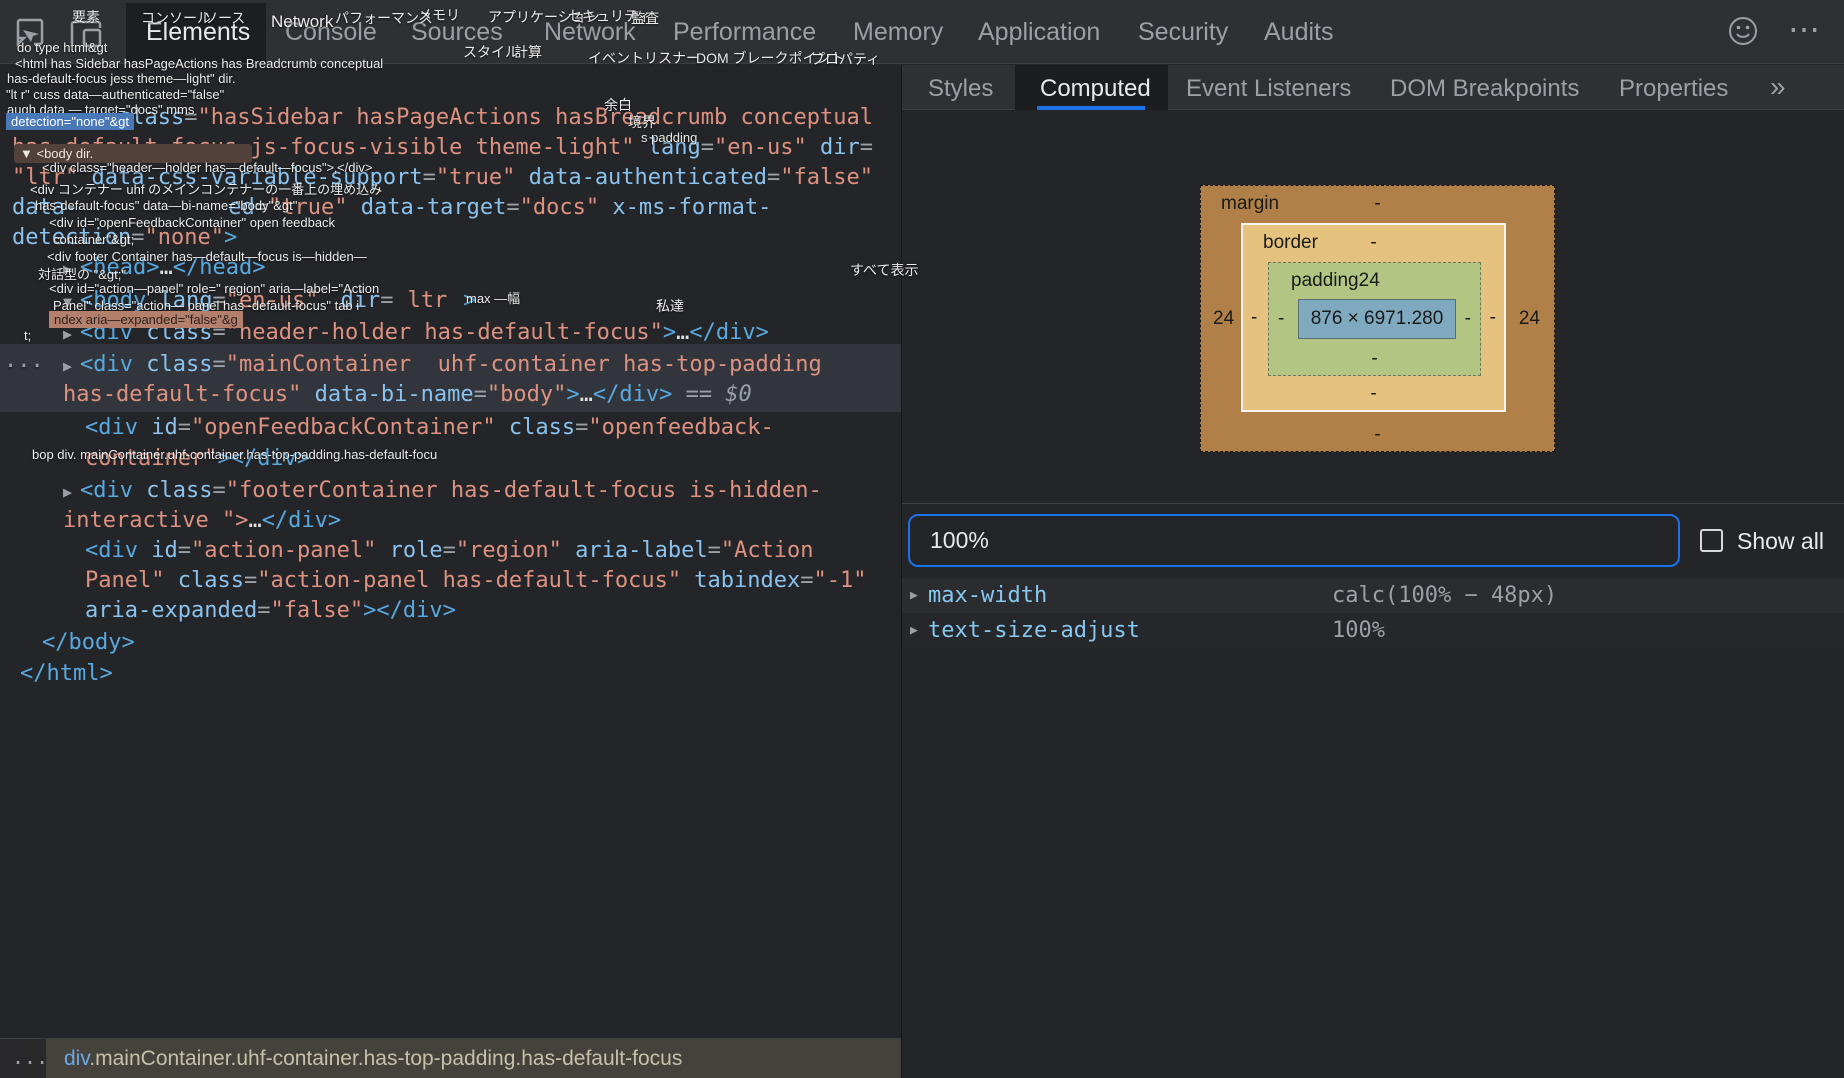  Describe the element at coordinates (884, 270) in the screenshot. I see `overlay-annotation: すべて表示` at that location.